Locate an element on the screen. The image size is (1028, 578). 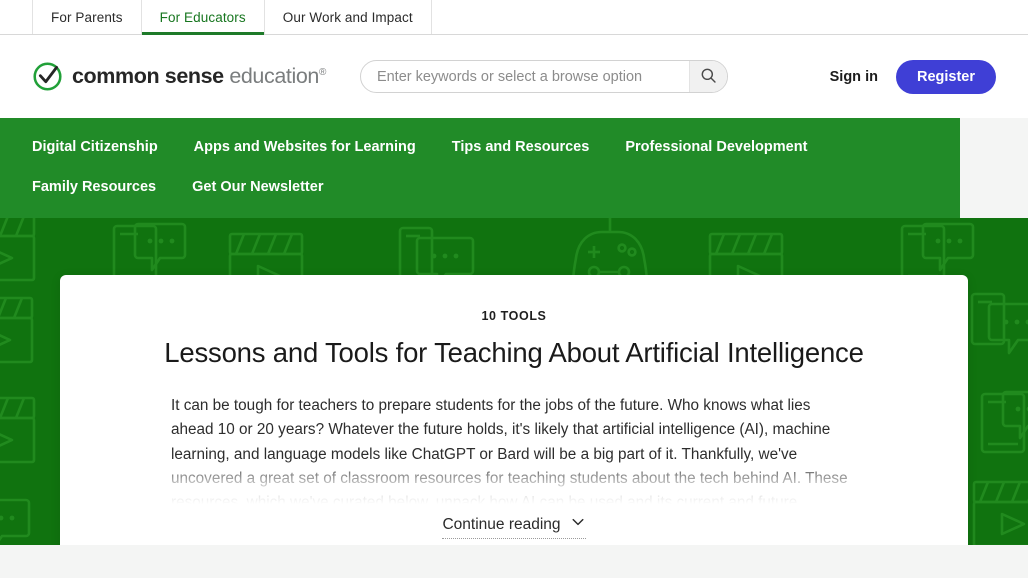
nav-item-digital-citizenship: Digital Citizenship is located at coordinates (95, 147).